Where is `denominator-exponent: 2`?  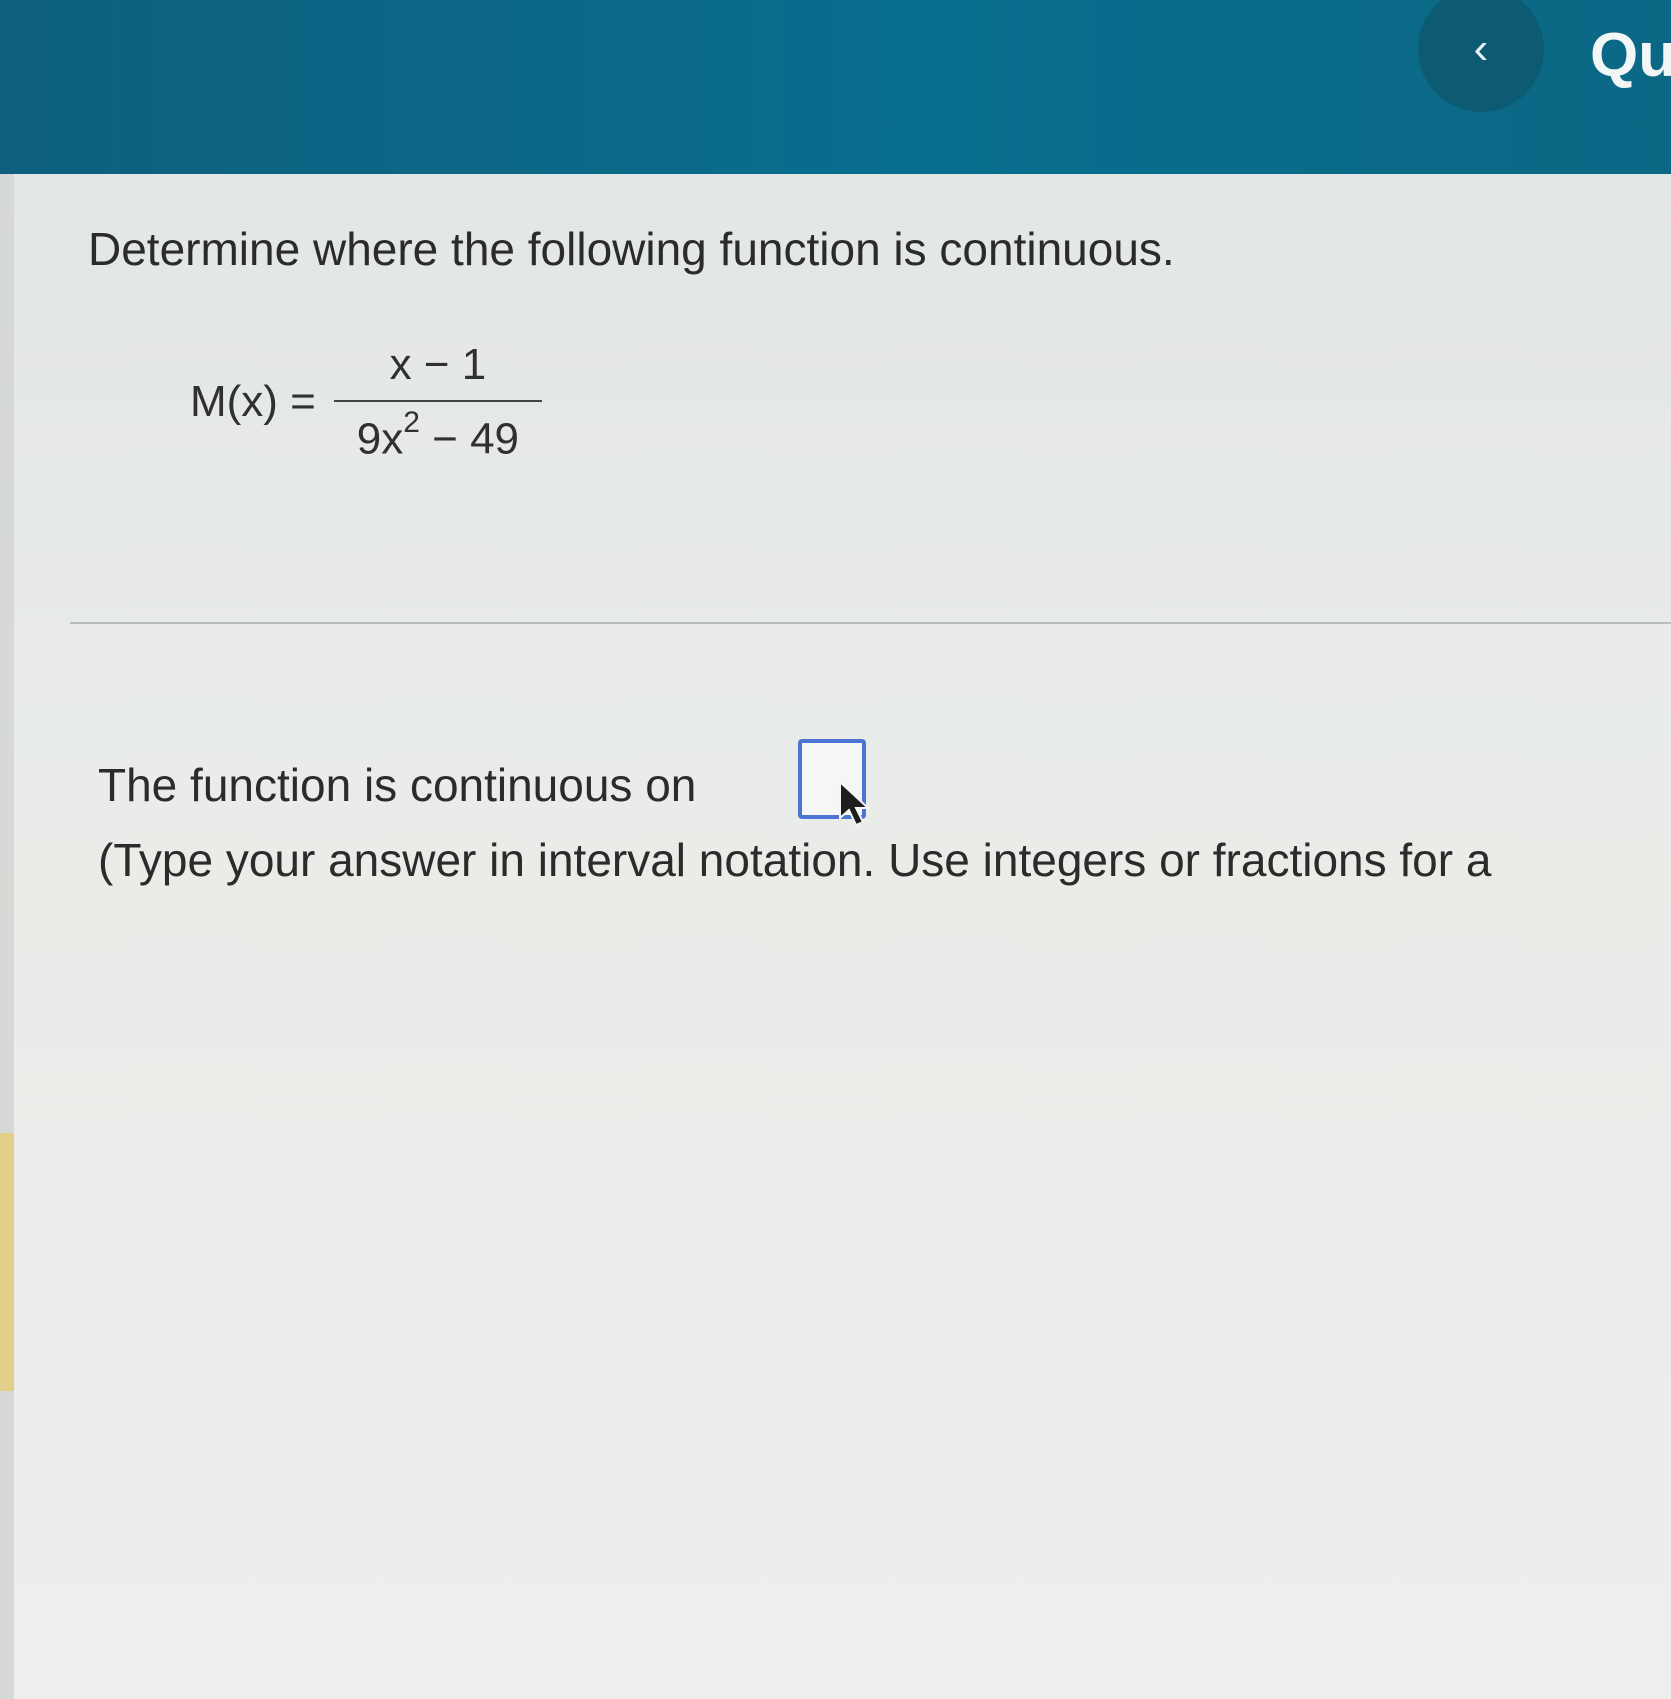
denominator-exponent: 2 is located at coordinates (411, 422).